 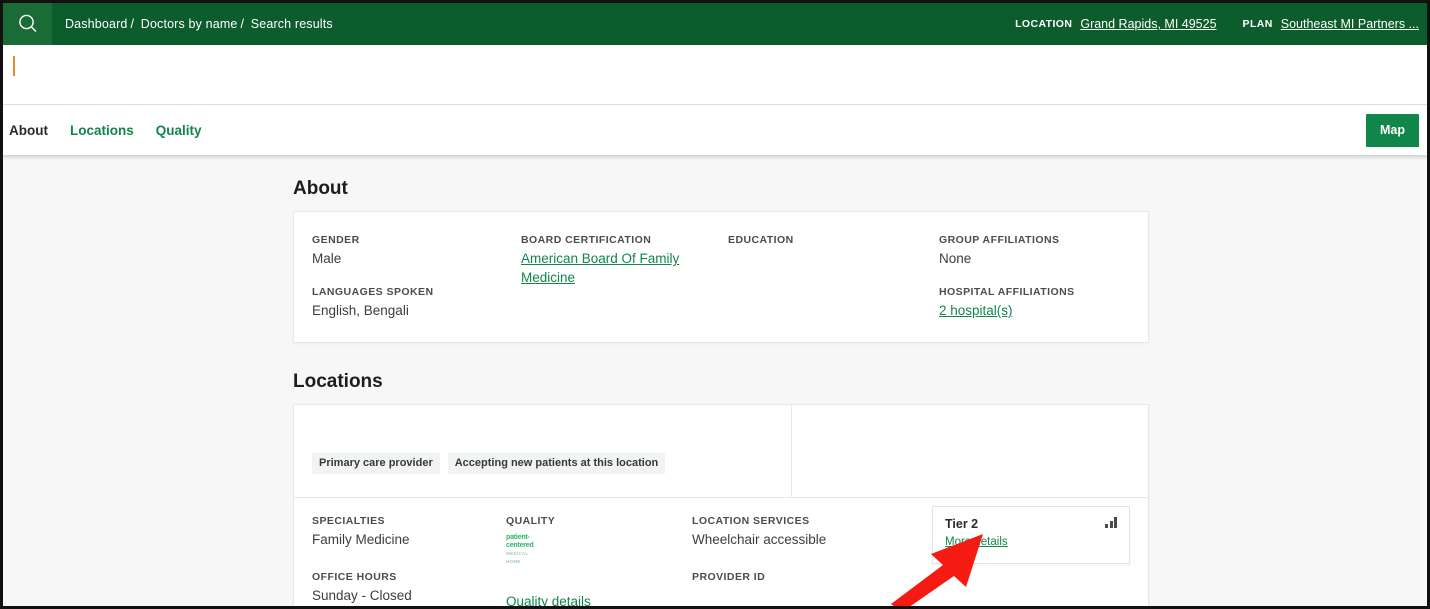 What do you see at coordinates (518, 537) in the screenshot?
I see `pcmh-line-1: patient-` at bounding box center [518, 537].